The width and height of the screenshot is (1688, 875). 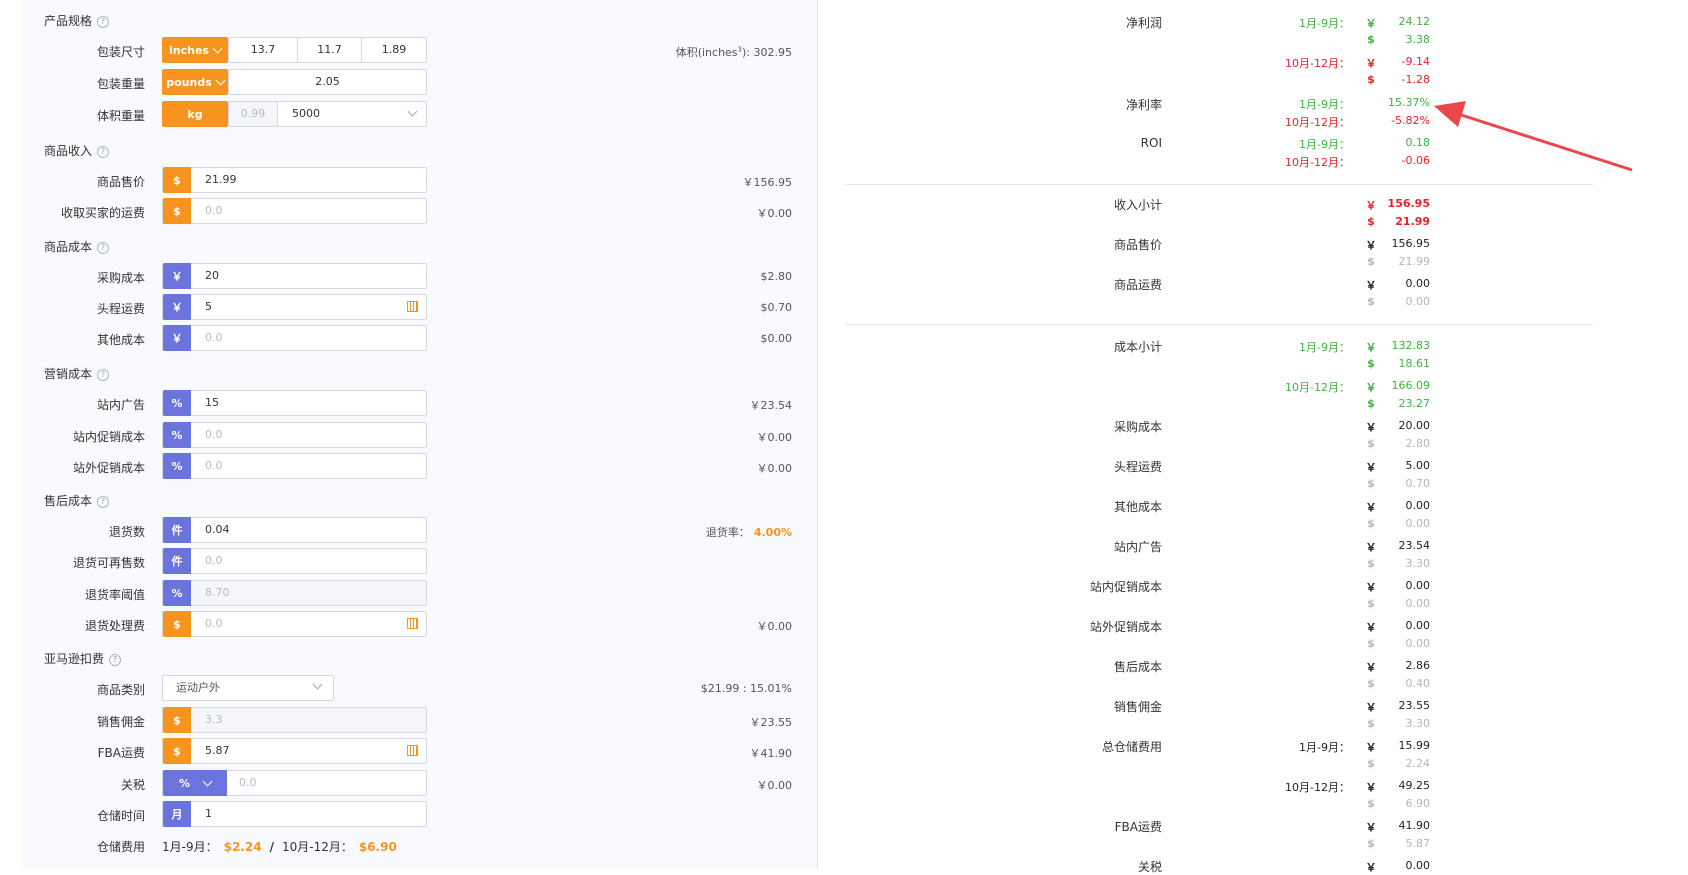 I want to click on return-threshold-label: 退货率阈值, so click(x=114, y=595).